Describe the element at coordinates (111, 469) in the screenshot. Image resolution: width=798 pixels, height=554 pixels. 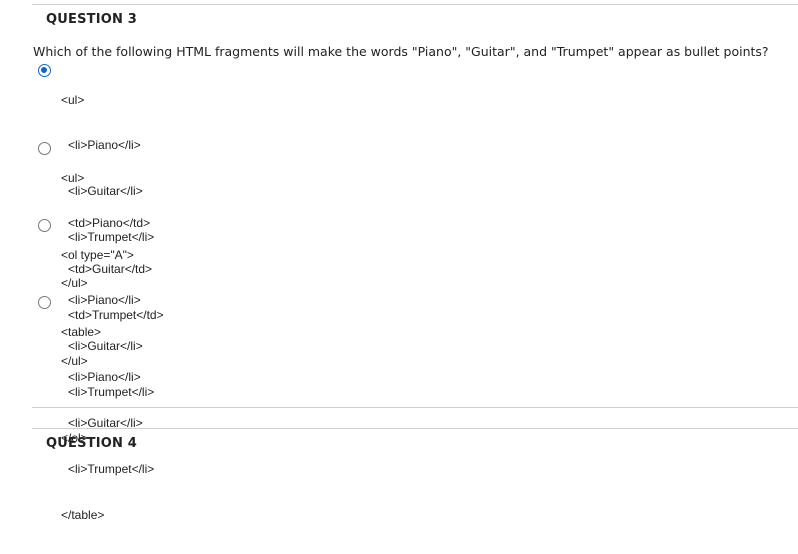
I see `code-line: <li>Trumpet</li>` at that location.